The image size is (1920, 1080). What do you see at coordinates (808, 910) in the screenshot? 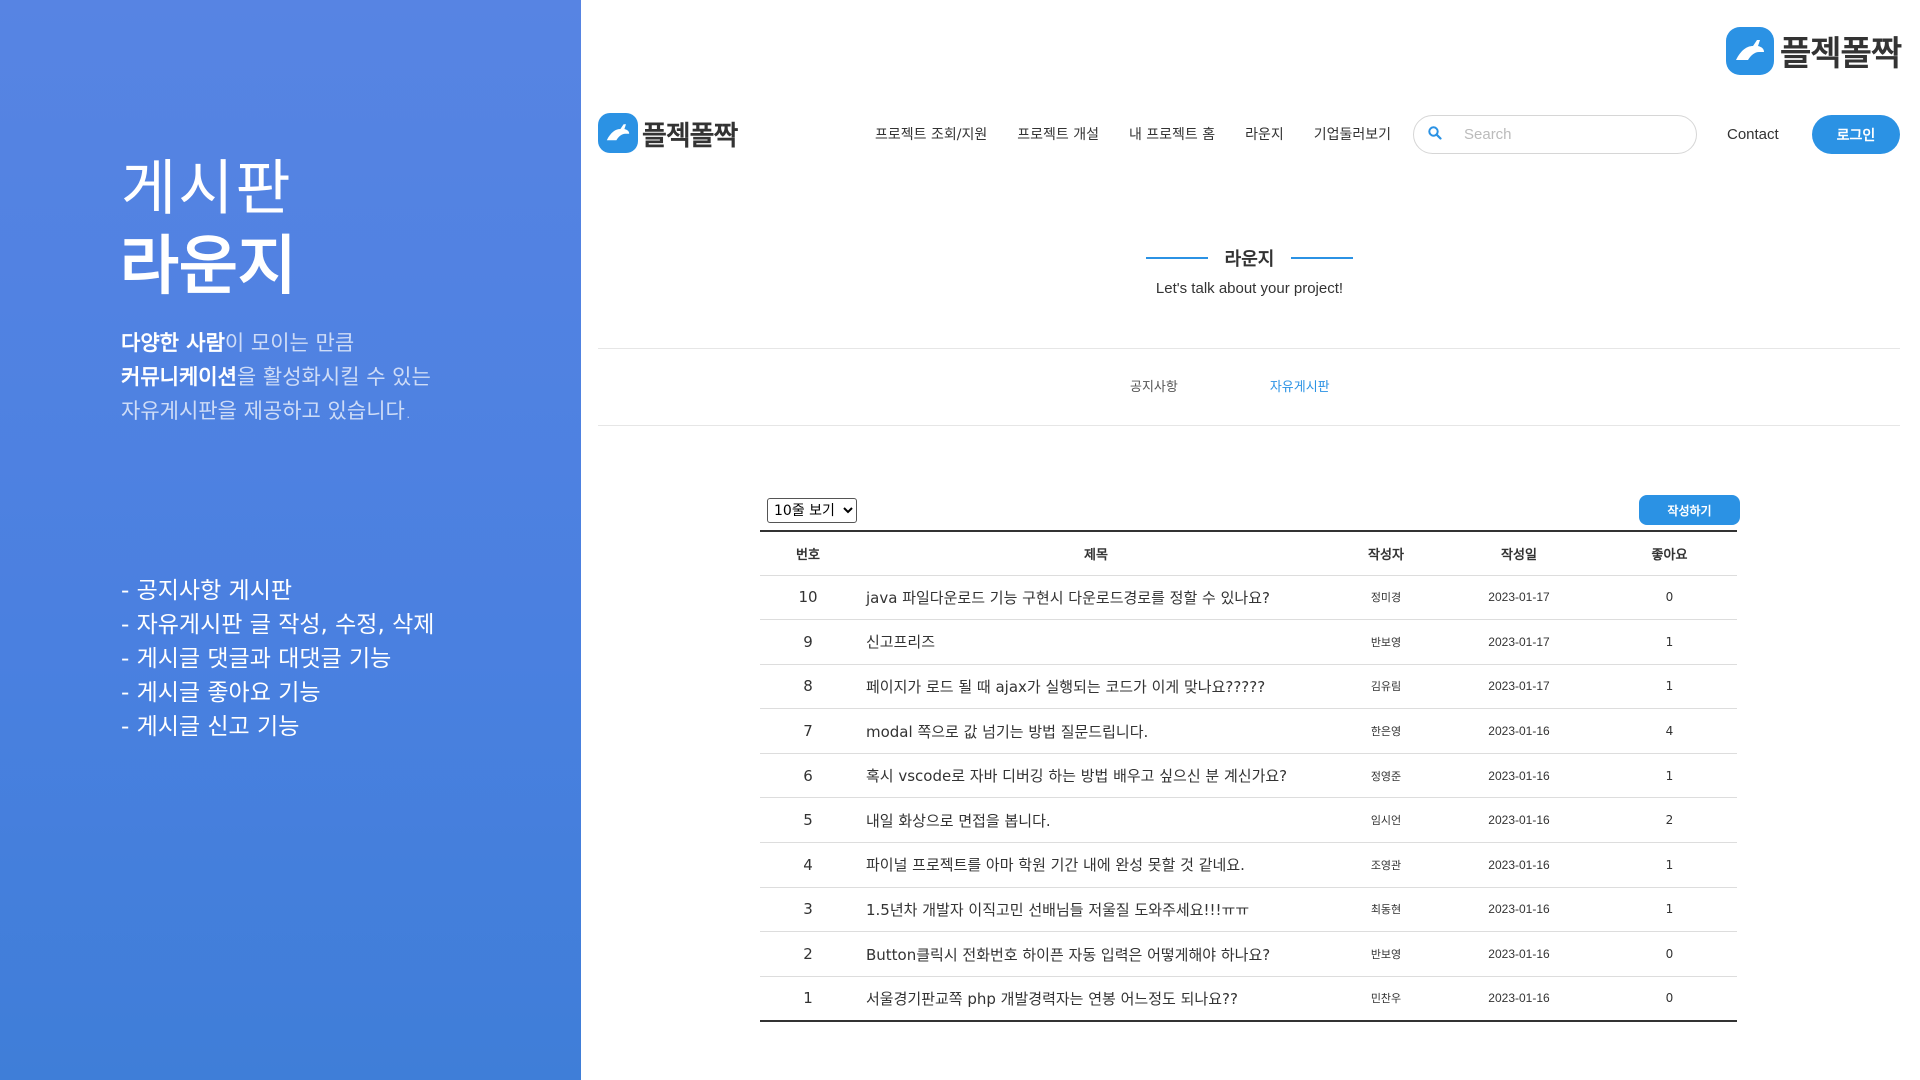
I see `post-number: 3` at bounding box center [808, 910].